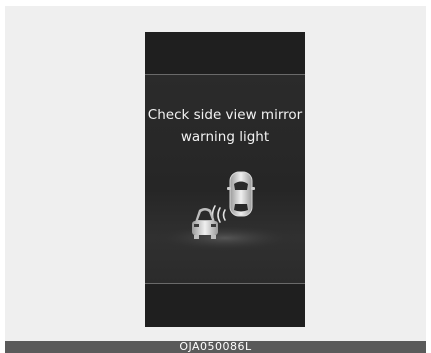 This screenshot has height=353, width=431. I want to click on bottom-divider, so click(225, 283).